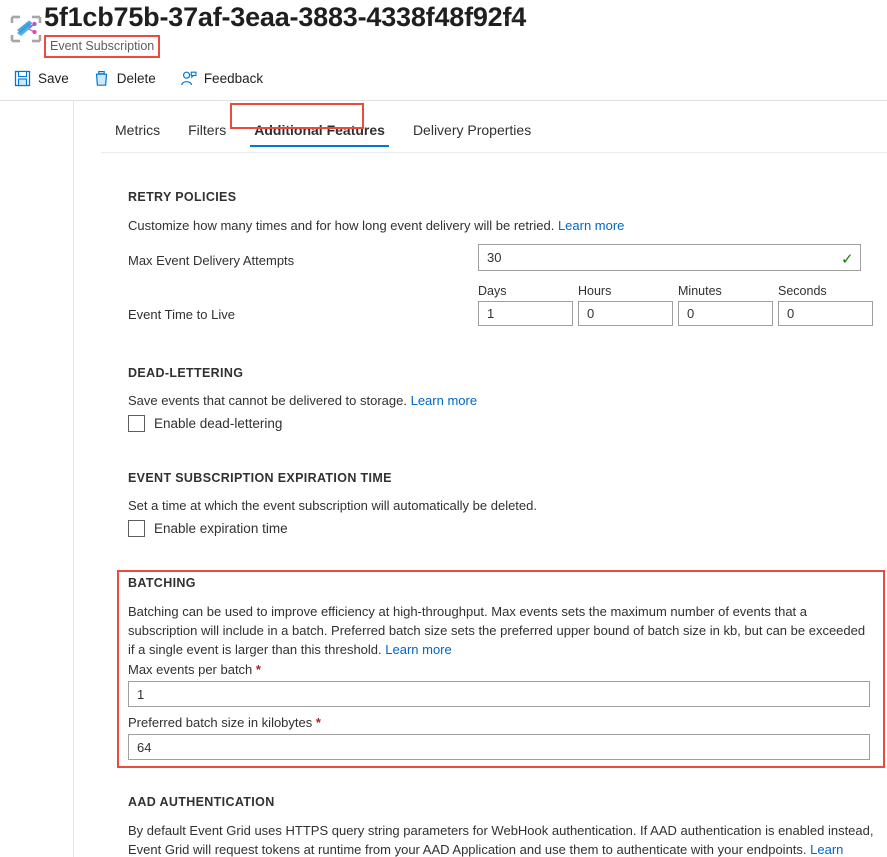 The height and width of the screenshot is (857, 887). What do you see at coordinates (499, 747) in the screenshot?
I see `preferred-batch-size-input` at bounding box center [499, 747].